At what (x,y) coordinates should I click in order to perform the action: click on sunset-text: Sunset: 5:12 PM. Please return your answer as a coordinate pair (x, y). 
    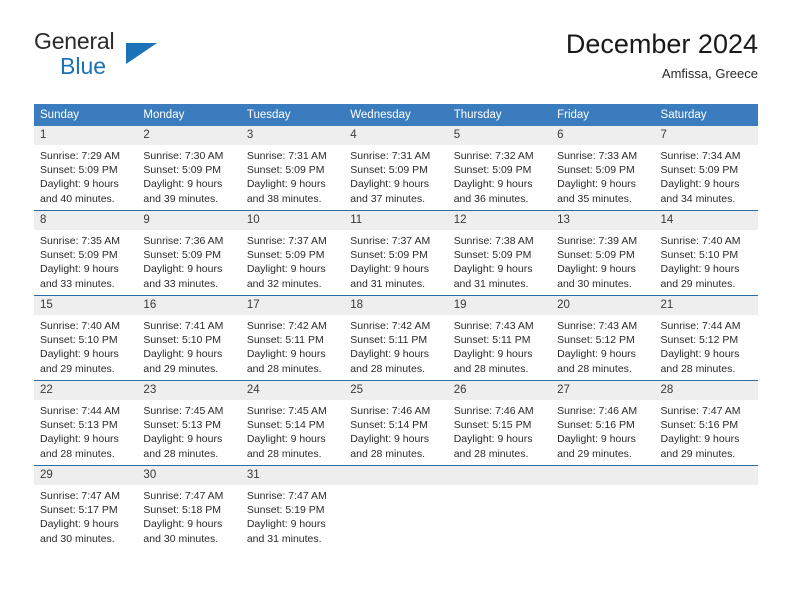
    Looking at the image, I should click on (699, 340).